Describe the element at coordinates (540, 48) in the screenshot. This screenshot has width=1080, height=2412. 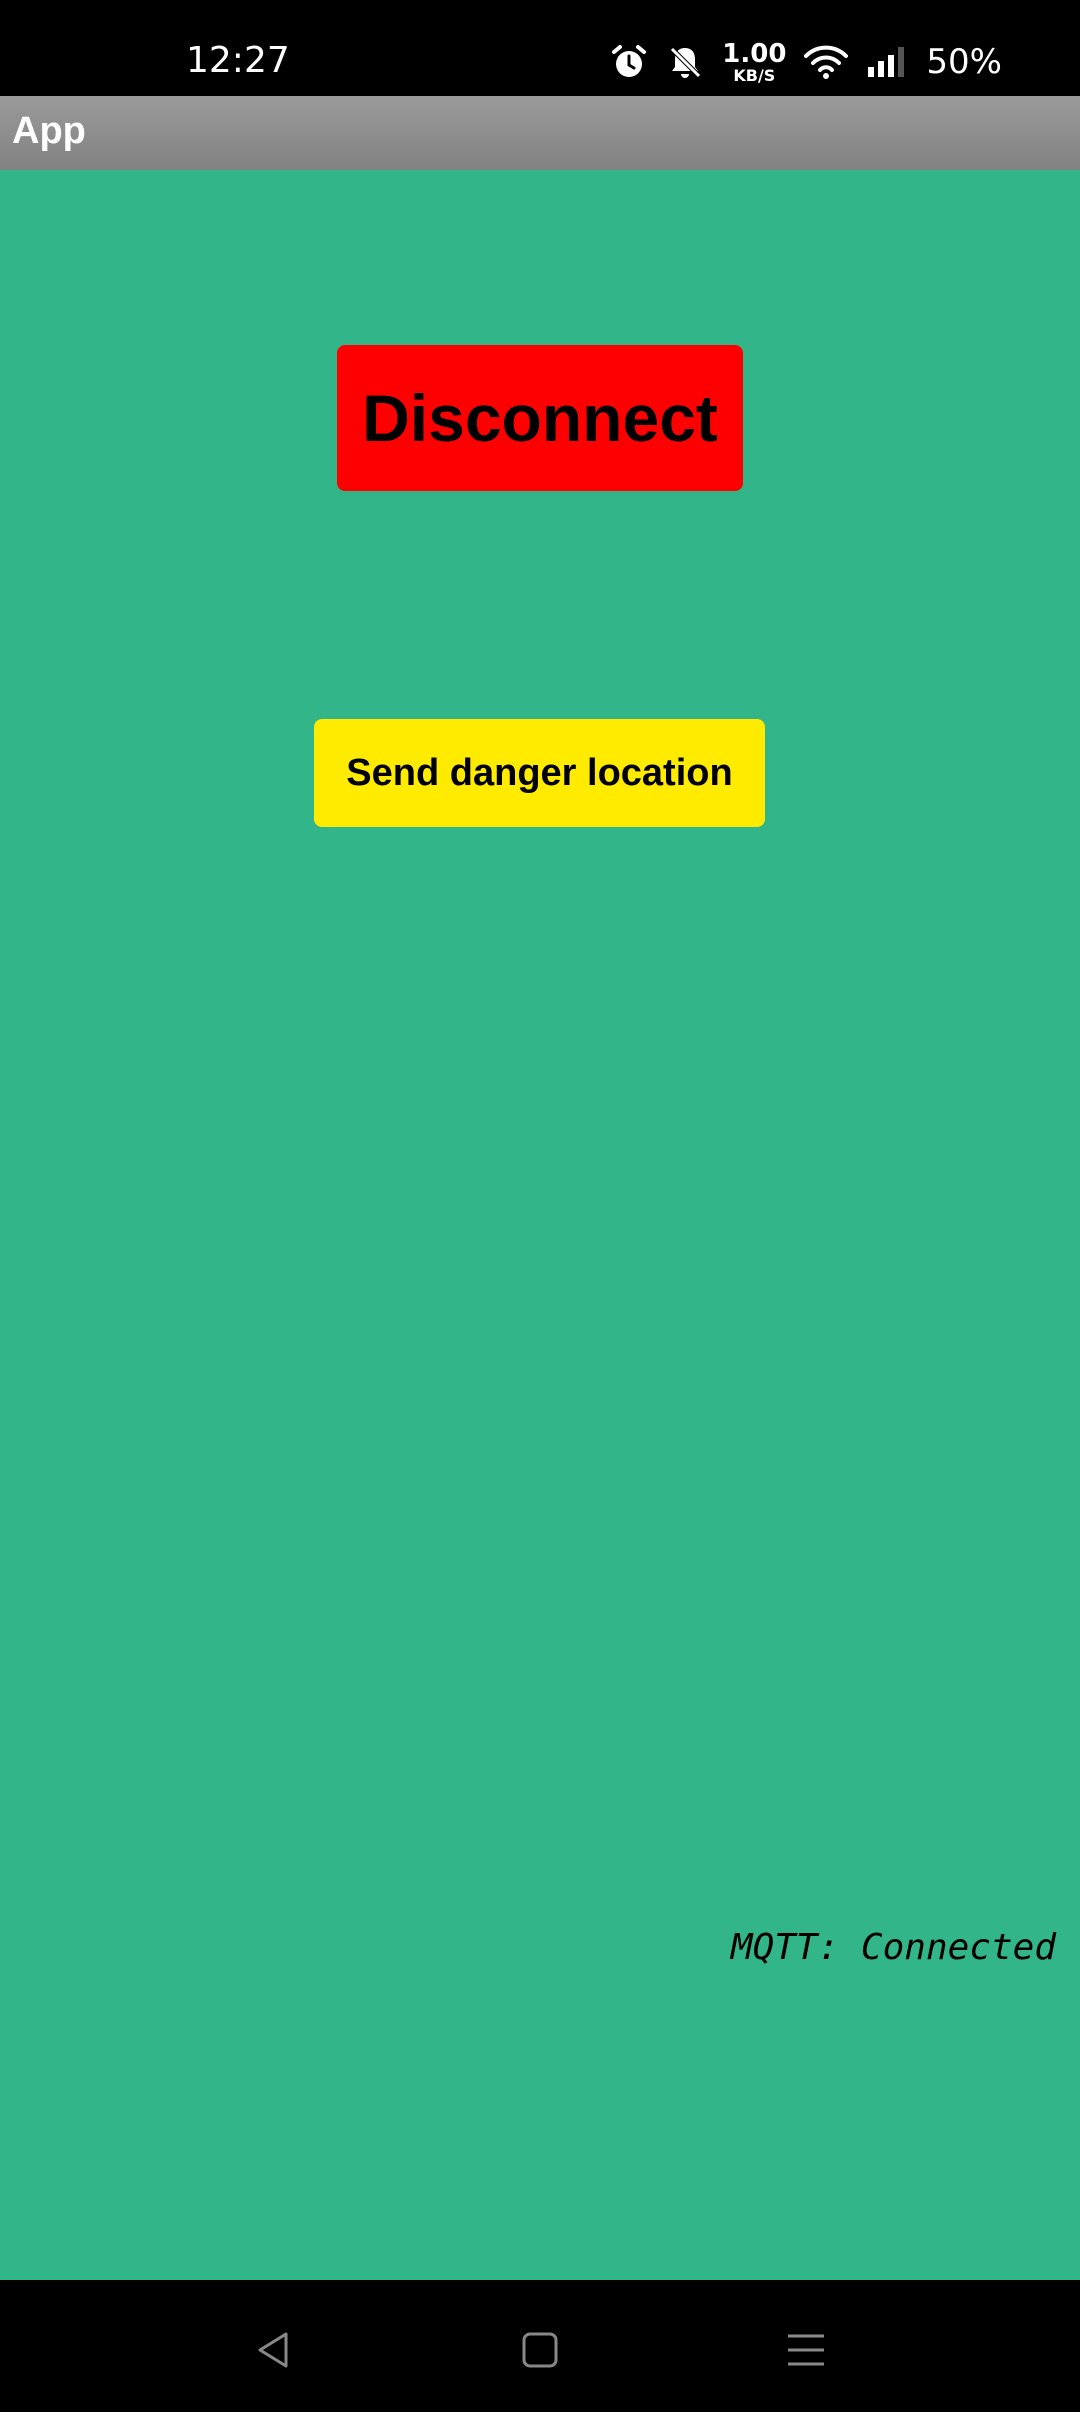
I see `status-bar: 12:27 1.00 KB/S 50%` at that location.